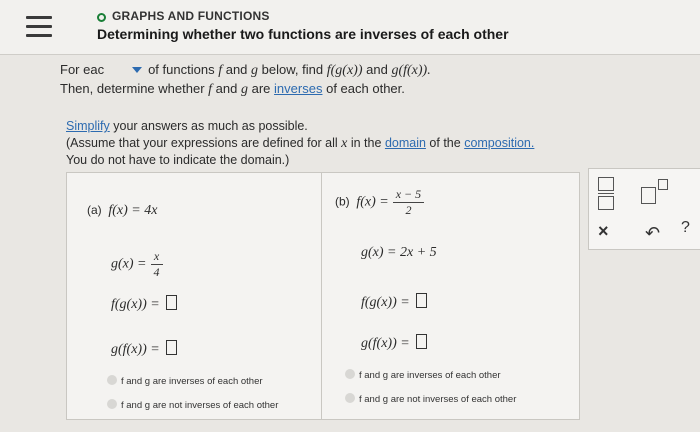  What do you see at coordinates (603, 231) in the screenshot?
I see `clear-button: ×` at bounding box center [603, 231].